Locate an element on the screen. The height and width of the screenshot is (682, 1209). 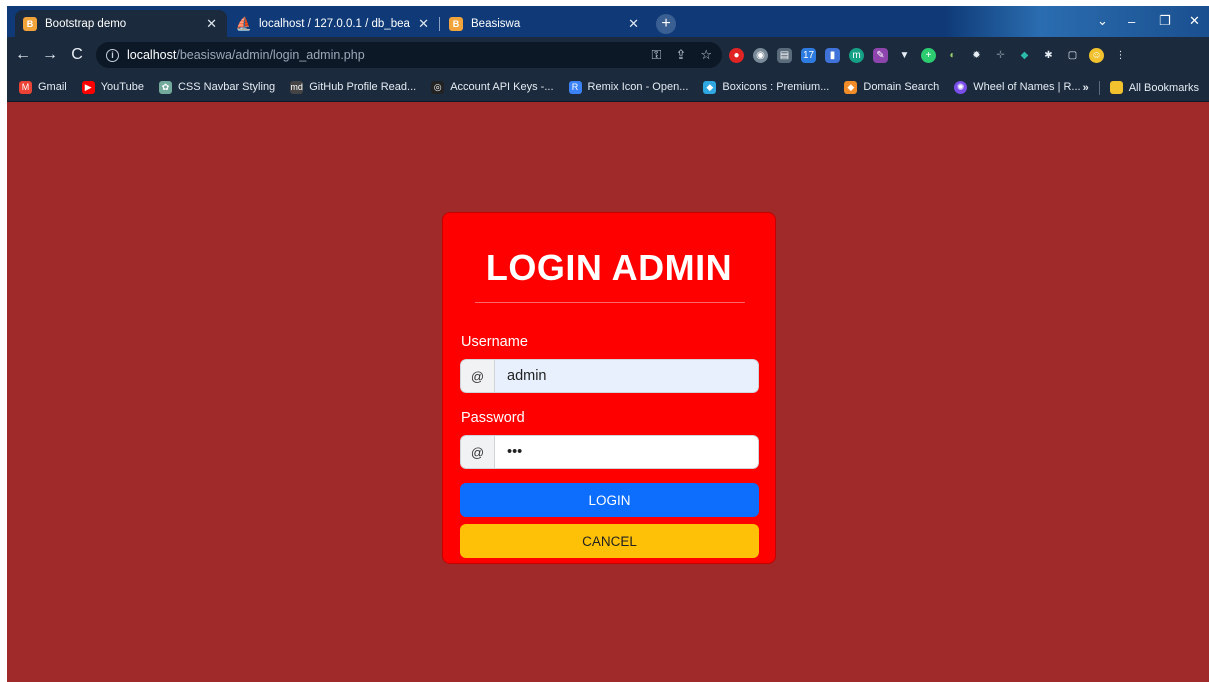
boxicons-icon: ◆ is located at coordinates (710, 87).